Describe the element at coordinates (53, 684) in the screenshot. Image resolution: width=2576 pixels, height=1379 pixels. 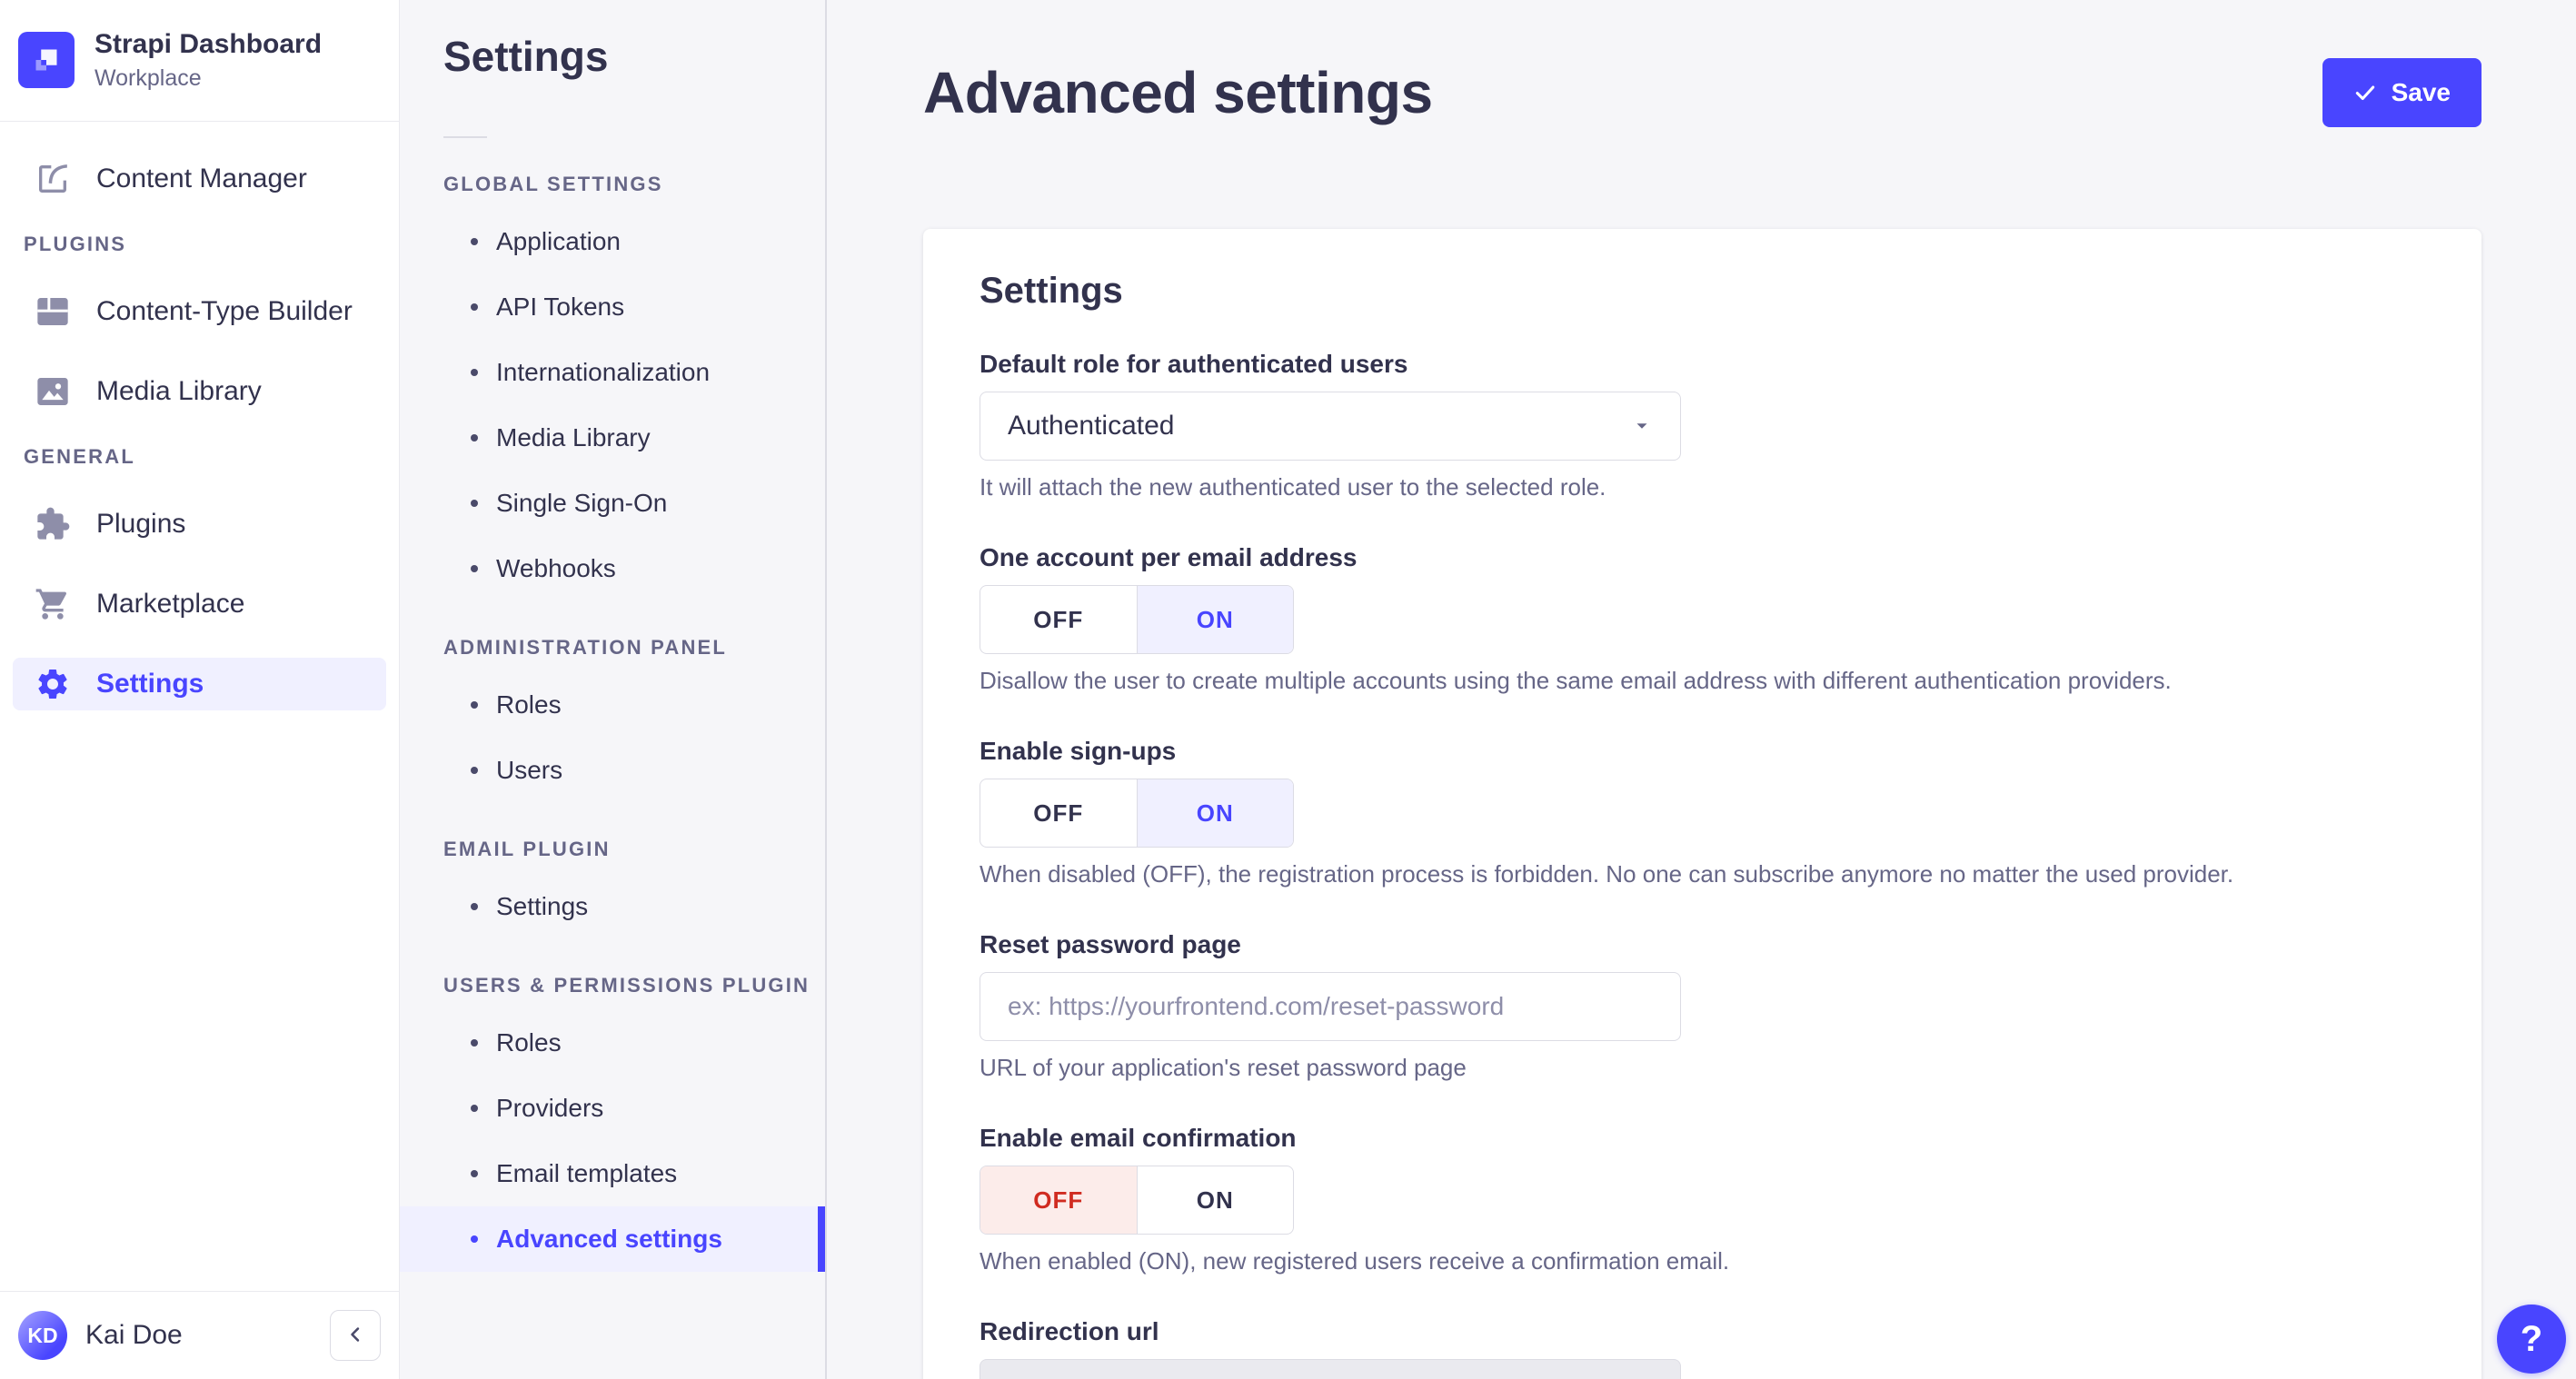
I see `gear-icon` at that location.